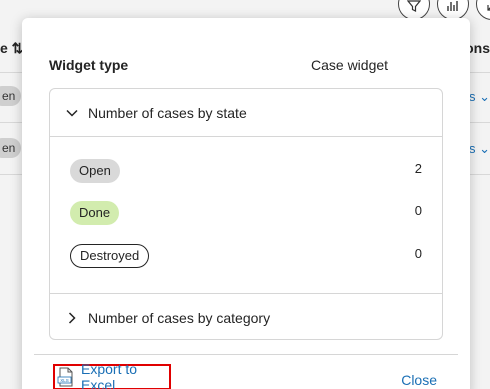  I want to click on state-row-done: Done 0, so click(246, 213).